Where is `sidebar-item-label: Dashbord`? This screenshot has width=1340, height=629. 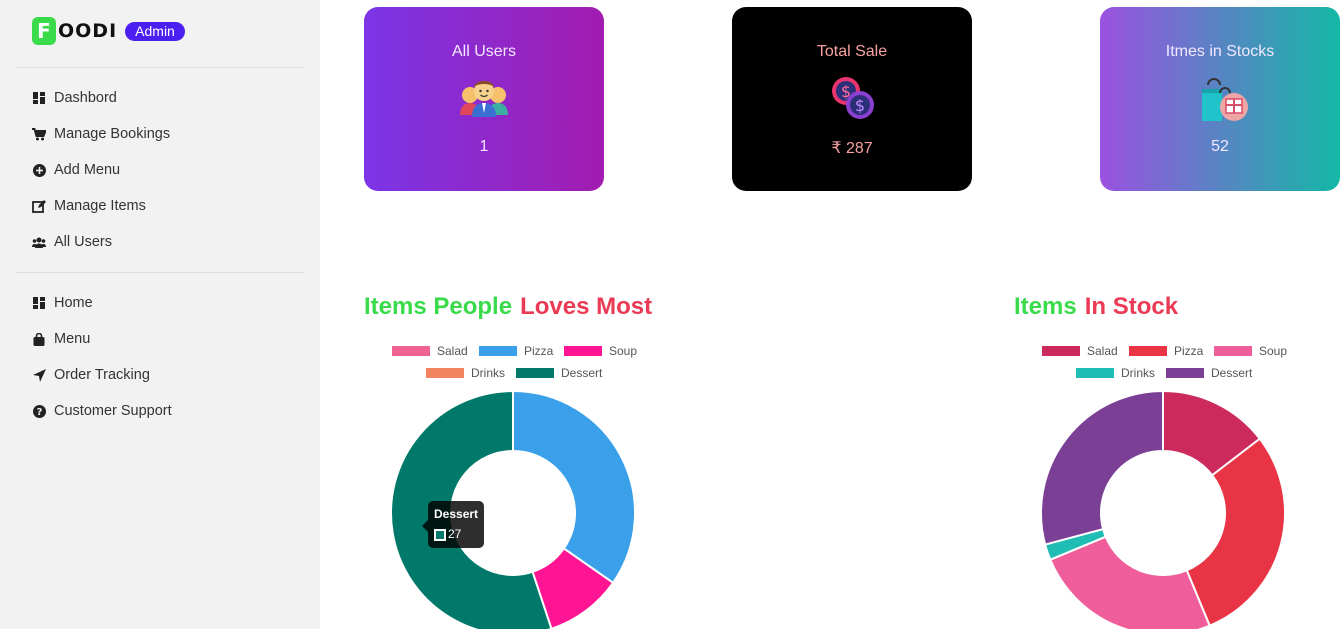 sidebar-item-label: Dashbord is located at coordinates (85, 98).